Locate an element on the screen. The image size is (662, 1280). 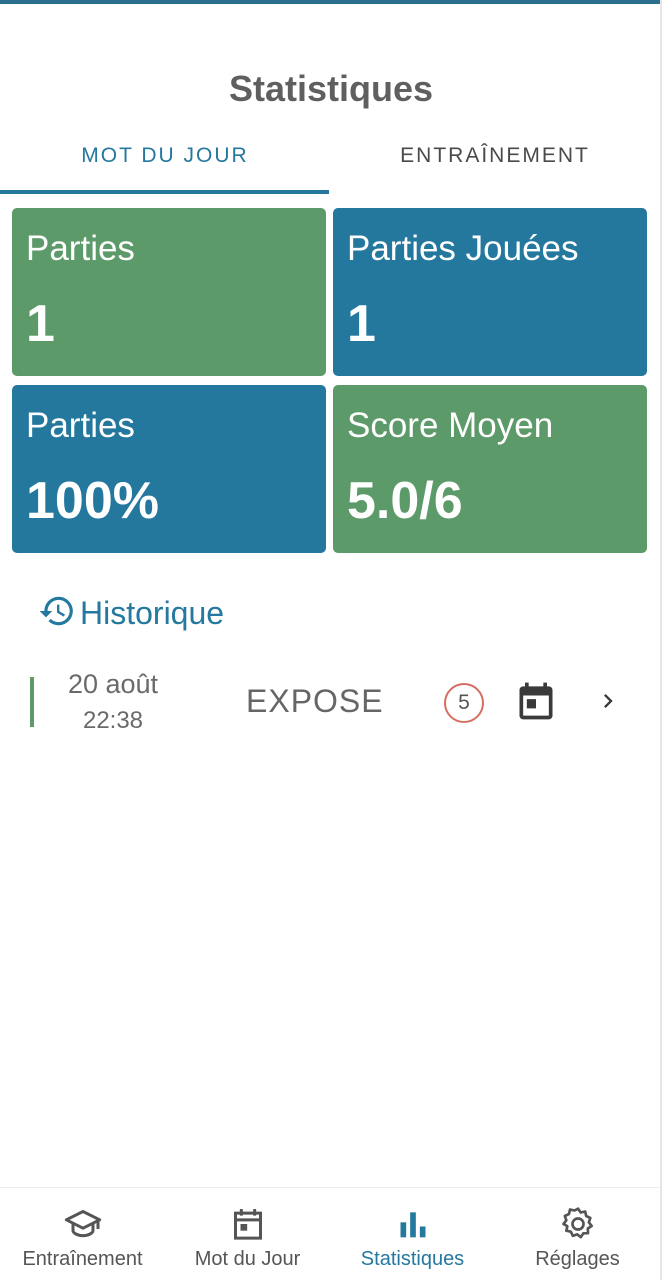
chevron-right-icon is located at coordinates (608, 701).